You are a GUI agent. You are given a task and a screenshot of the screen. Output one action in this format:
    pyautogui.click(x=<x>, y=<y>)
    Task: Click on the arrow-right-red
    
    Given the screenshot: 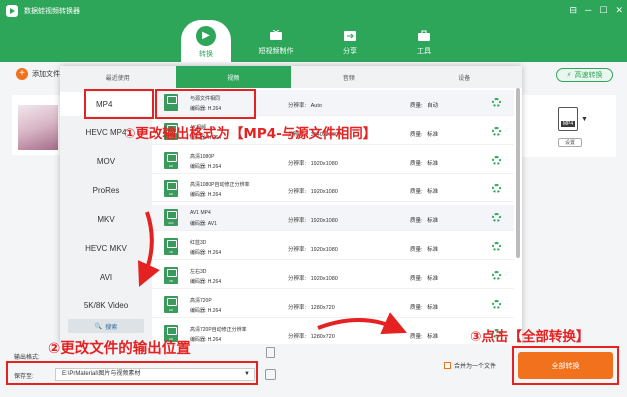 What is the action you would take?
    pyautogui.click(x=362, y=323)
    